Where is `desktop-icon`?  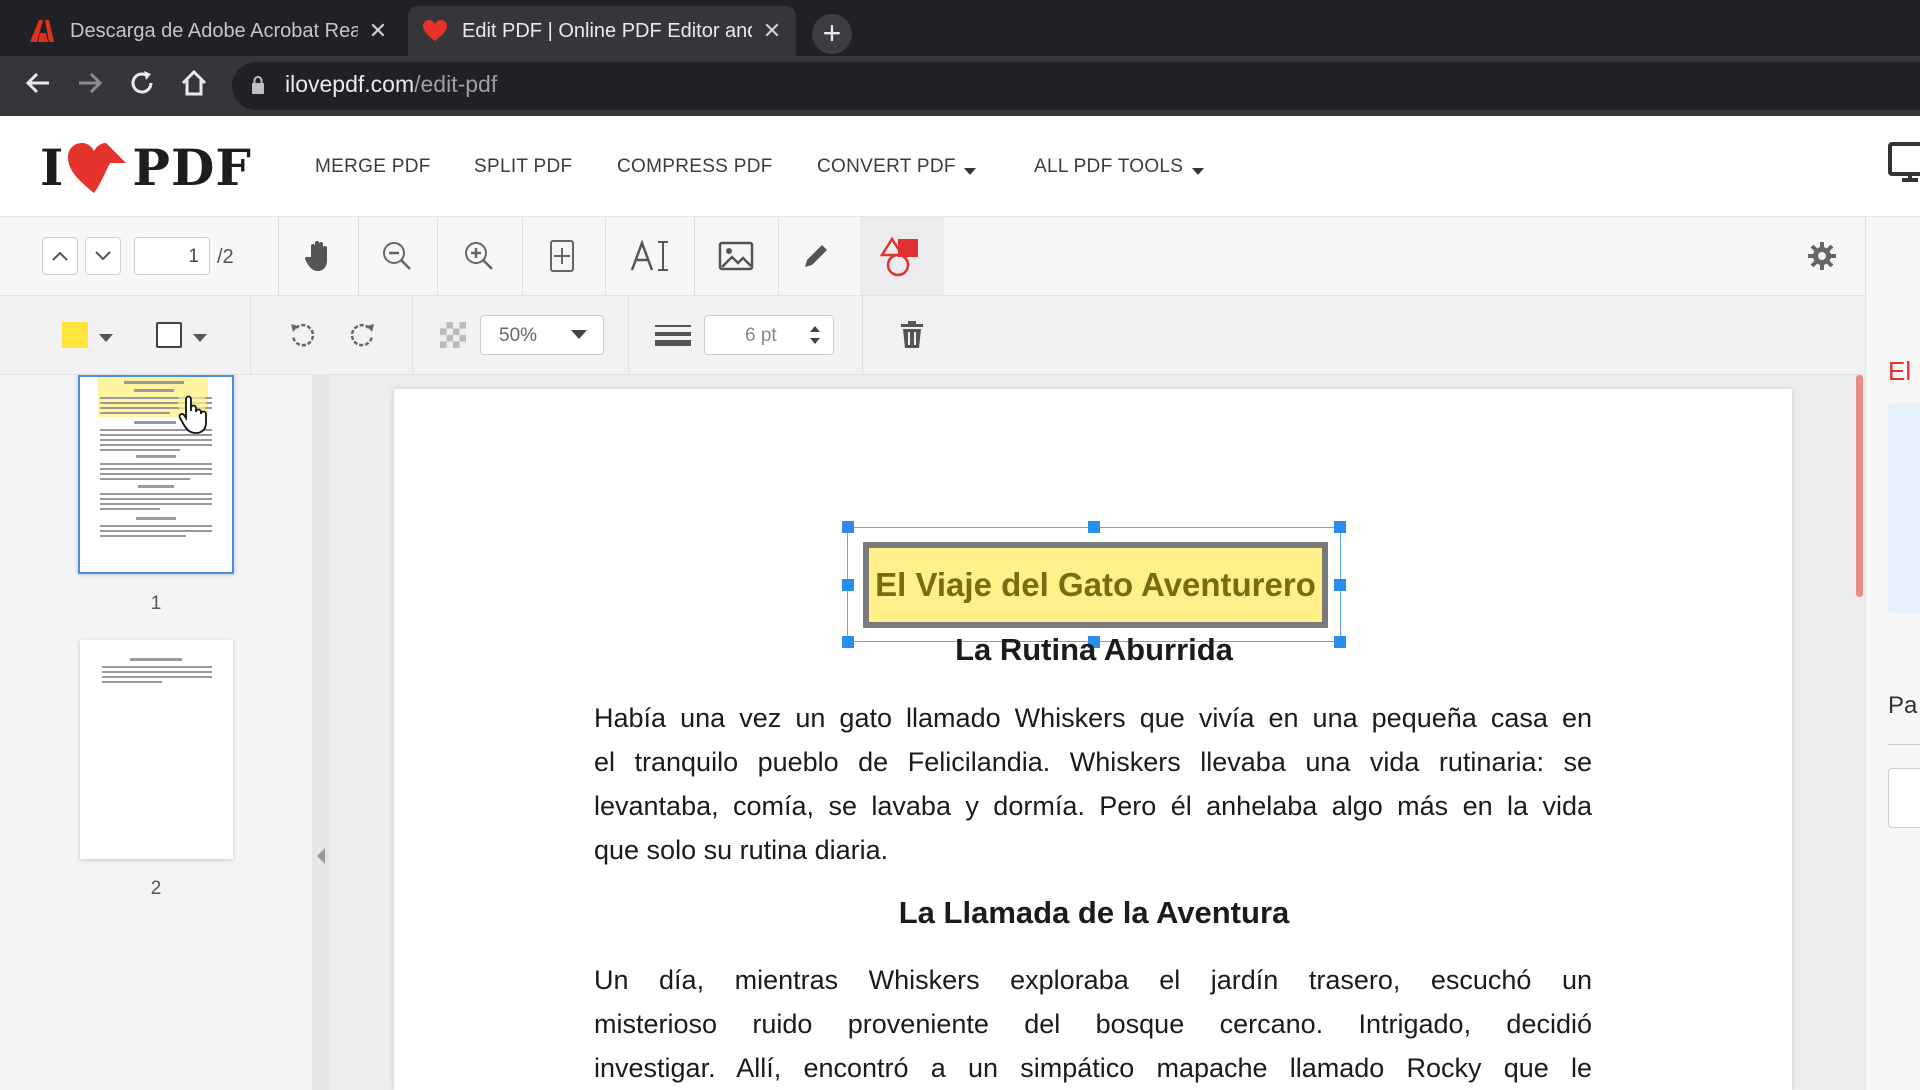
desktop-icon is located at coordinates (1904, 168).